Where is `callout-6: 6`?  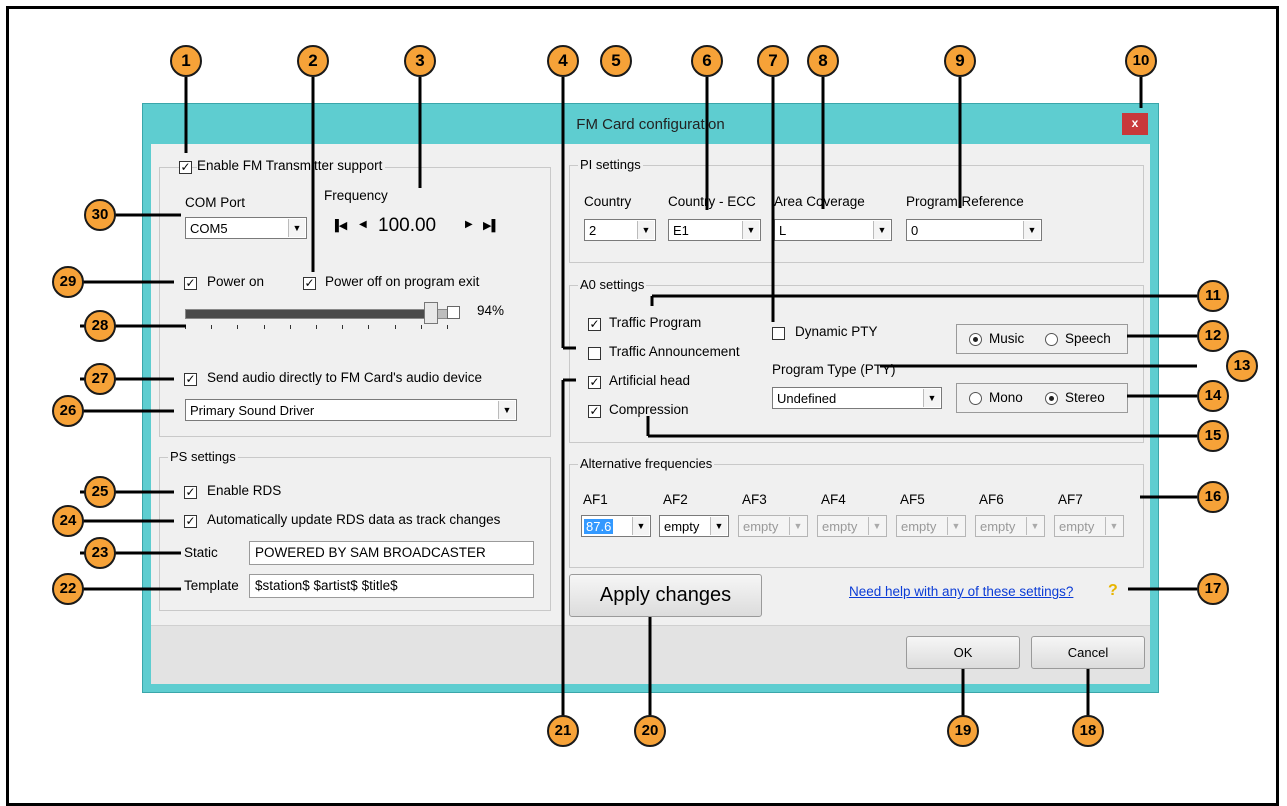 callout-6: 6 is located at coordinates (707, 61).